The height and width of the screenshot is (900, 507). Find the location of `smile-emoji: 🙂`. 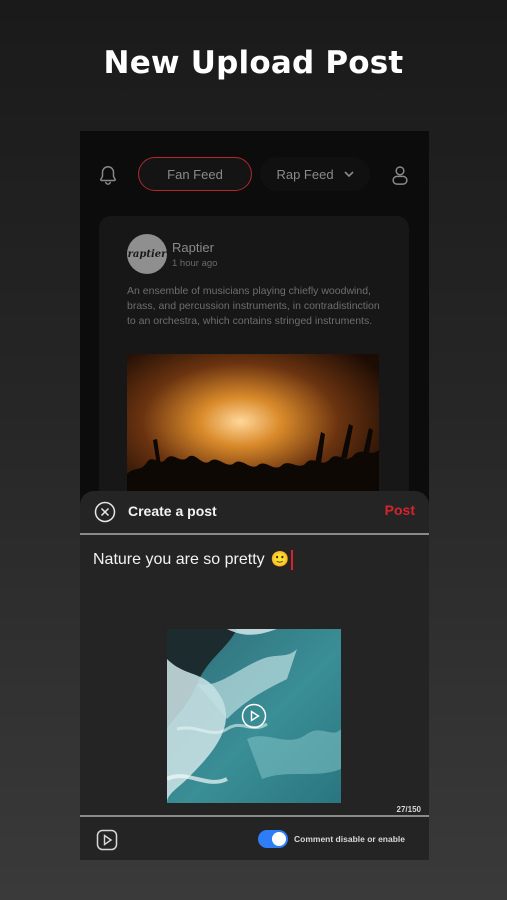

smile-emoji: 🙂 is located at coordinates (280, 559).